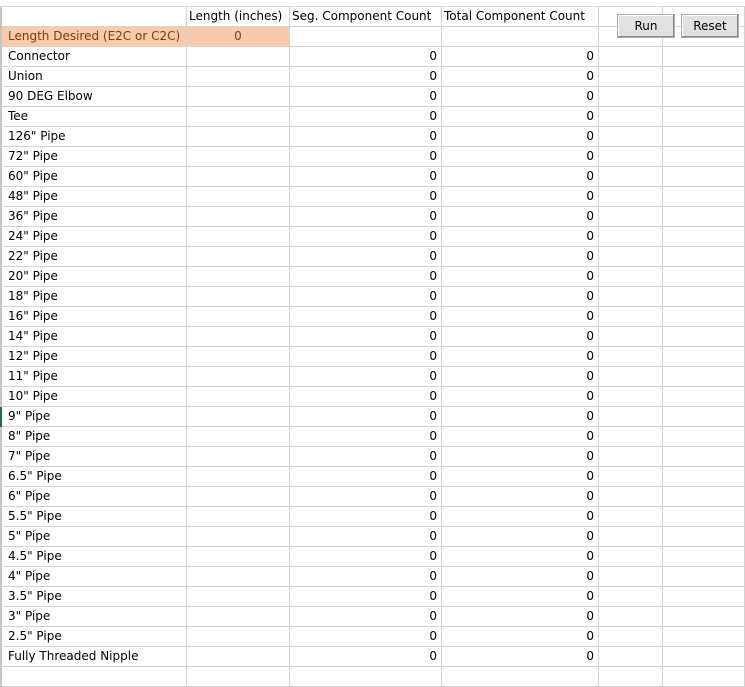 The image size is (745, 687). What do you see at coordinates (520, 17) in the screenshot?
I see `header-total-count: Total Component Count` at bounding box center [520, 17].